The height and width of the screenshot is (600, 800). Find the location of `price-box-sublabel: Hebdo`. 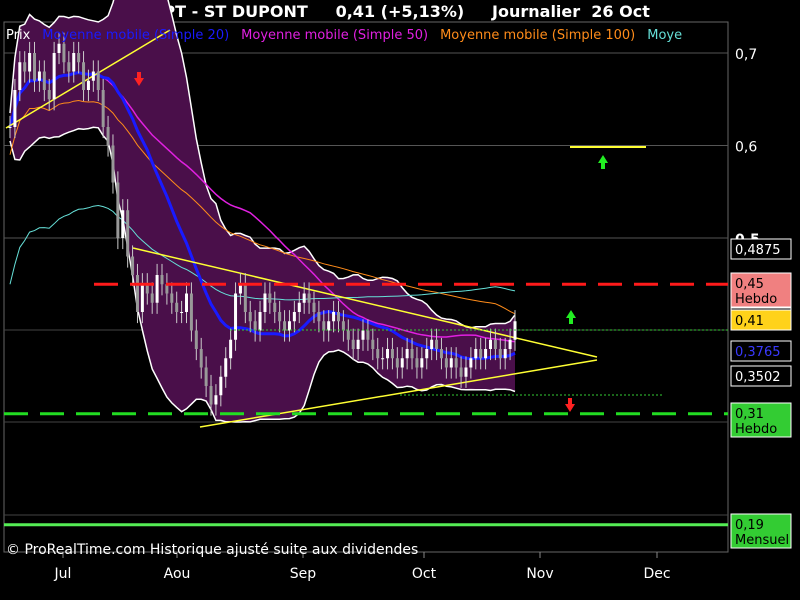

price-box-sublabel: Hebdo is located at coordinates (756, 429).